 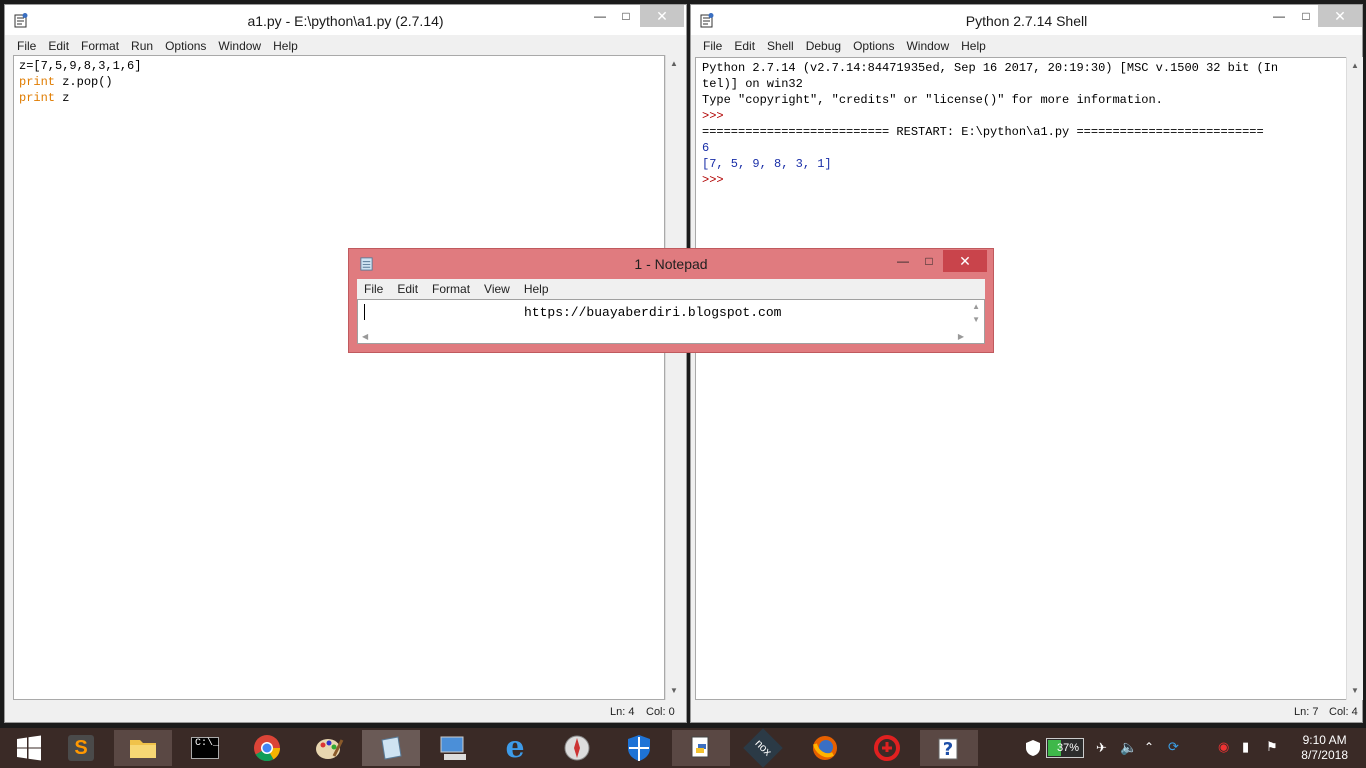 I want to click on status-line: Ln: 7, so click(x=1306, y=712).